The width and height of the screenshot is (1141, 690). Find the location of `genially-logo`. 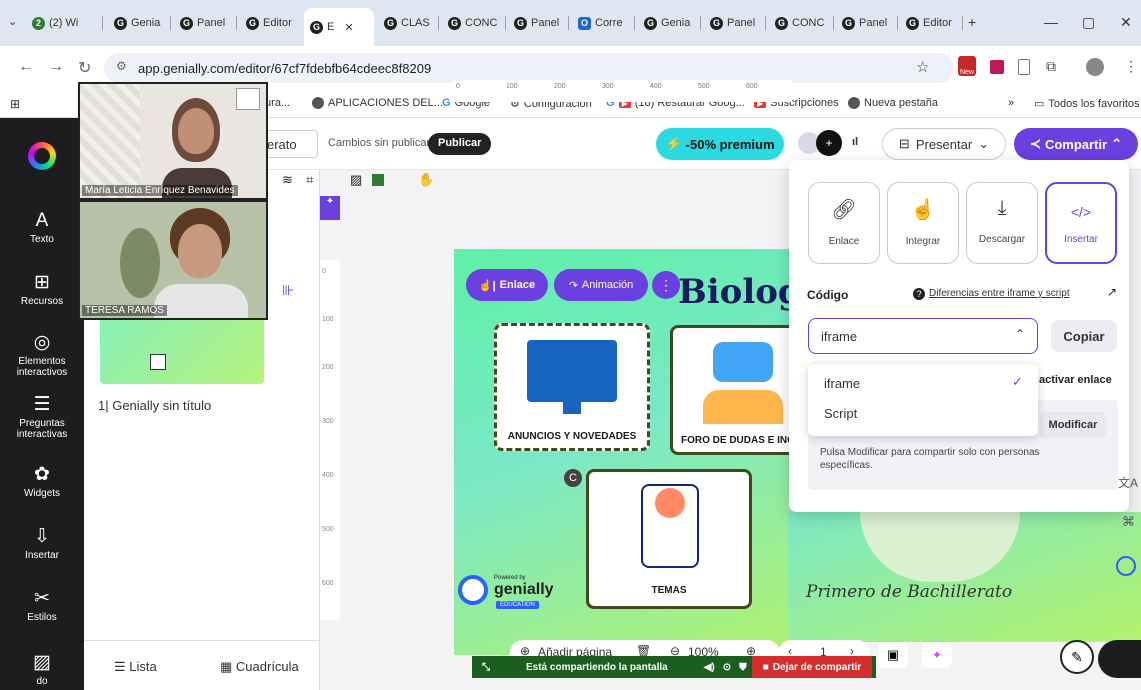

genially-logo is located at coordinates (42, 156).